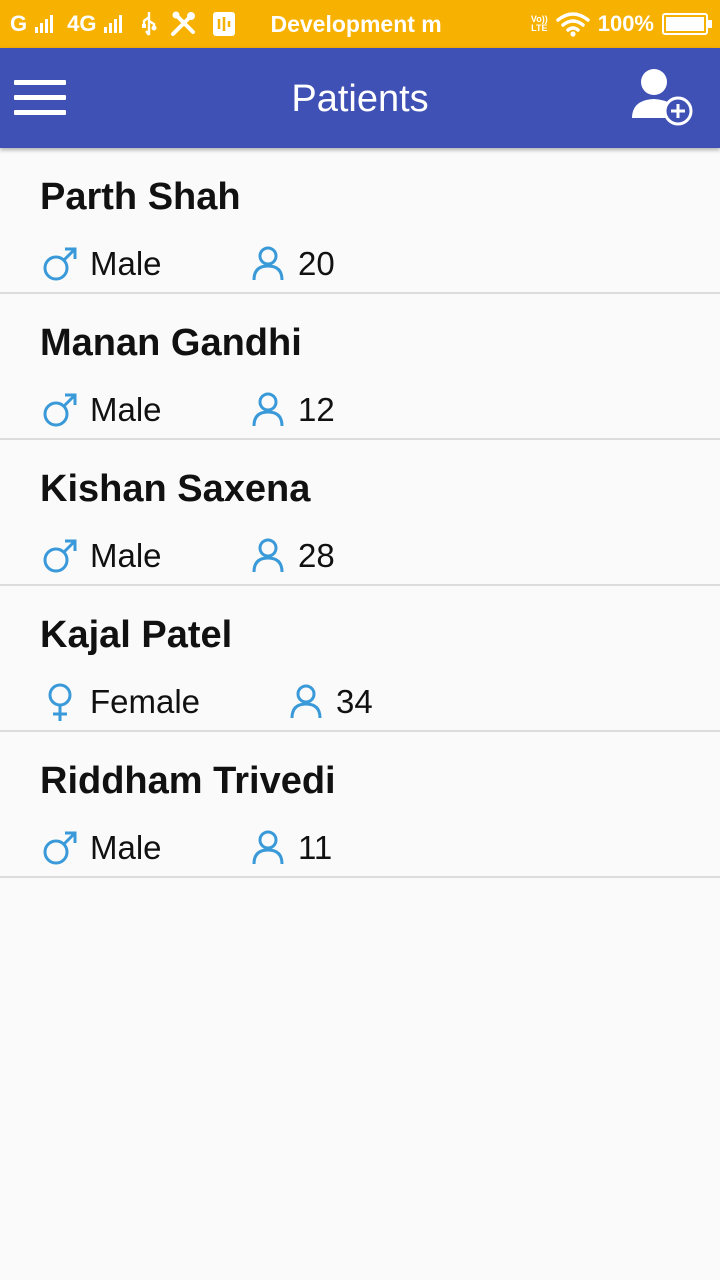  I want to click on age-group: 34, so click(329, 702).